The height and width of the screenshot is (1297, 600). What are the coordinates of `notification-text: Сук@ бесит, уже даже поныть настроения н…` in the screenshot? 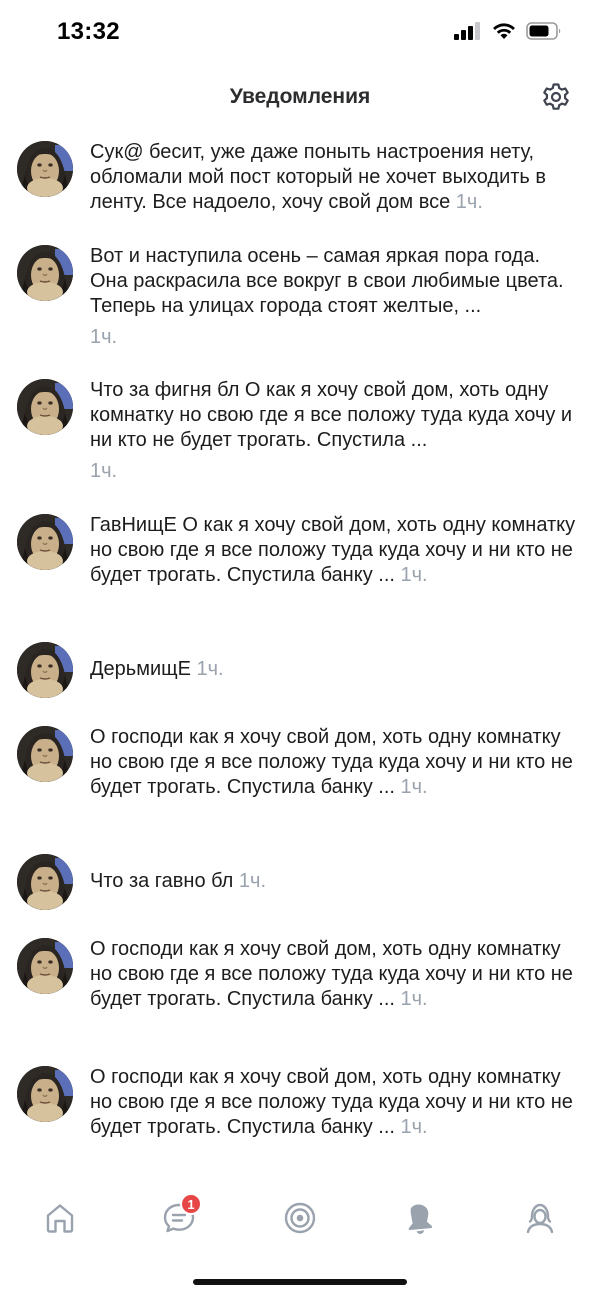 It's located at (335, 177).